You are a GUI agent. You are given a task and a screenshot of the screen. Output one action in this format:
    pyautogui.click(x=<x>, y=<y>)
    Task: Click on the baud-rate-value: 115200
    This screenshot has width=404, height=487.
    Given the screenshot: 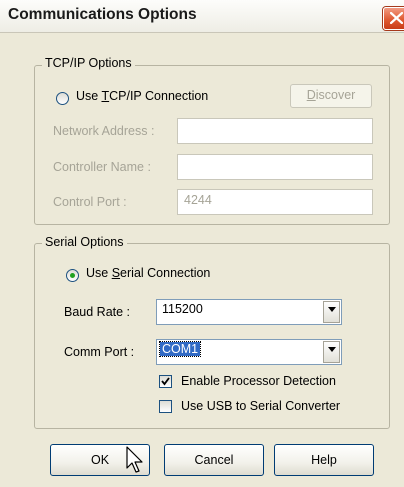 What is the action you would take?
    pyautogui.click(x=182, y=309)
    